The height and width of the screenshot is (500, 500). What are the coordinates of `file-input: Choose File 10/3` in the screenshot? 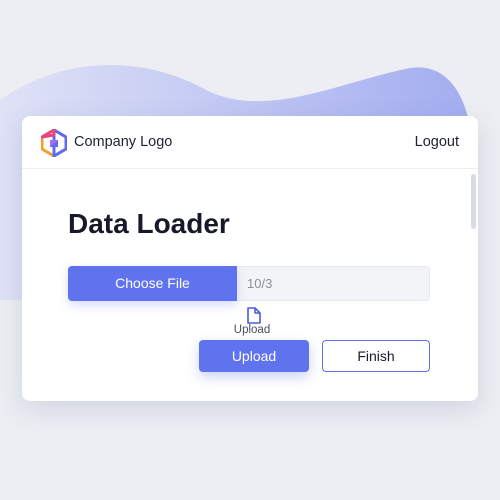 It's located at (249, 283).